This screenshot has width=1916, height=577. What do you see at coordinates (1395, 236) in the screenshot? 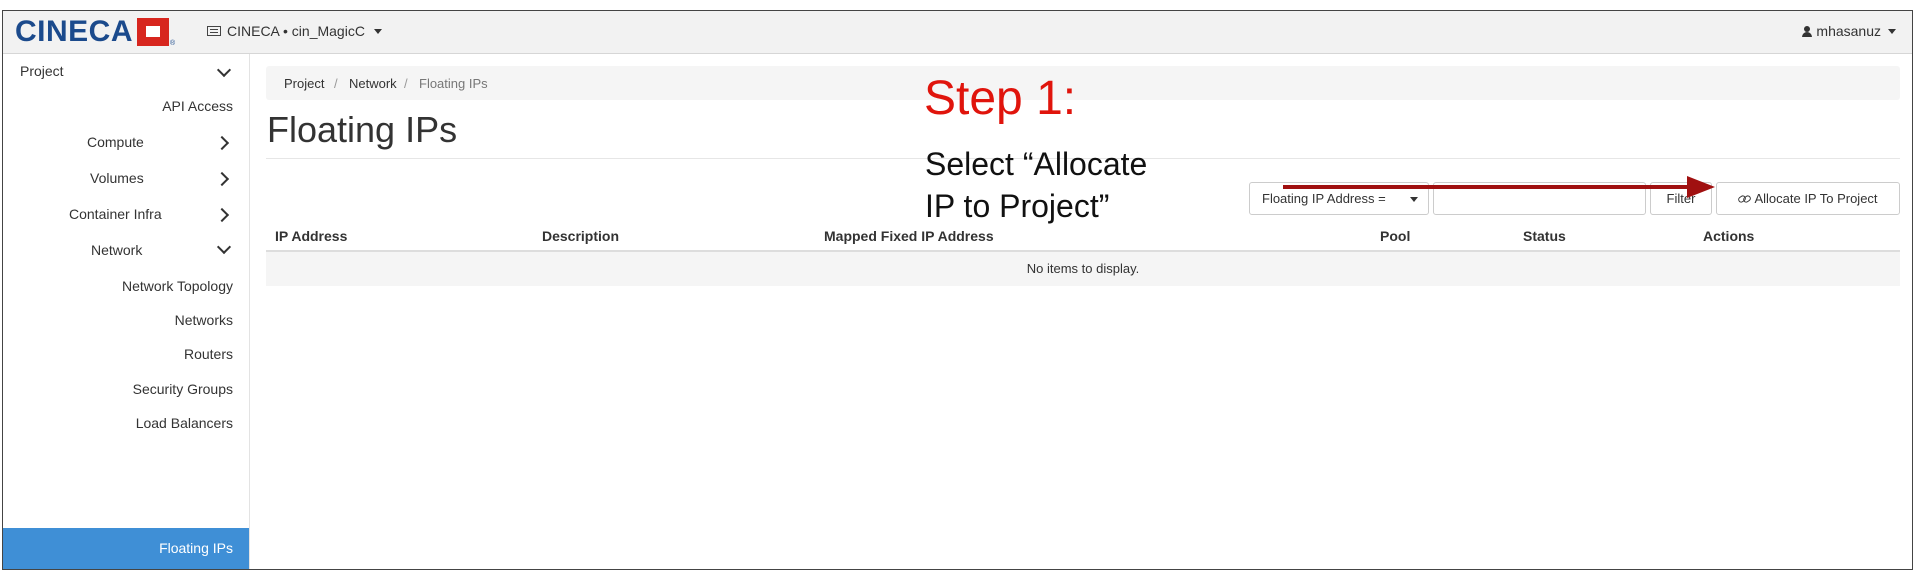
I see `column-header-pool: Pool` at bounding box center [1395, 236].